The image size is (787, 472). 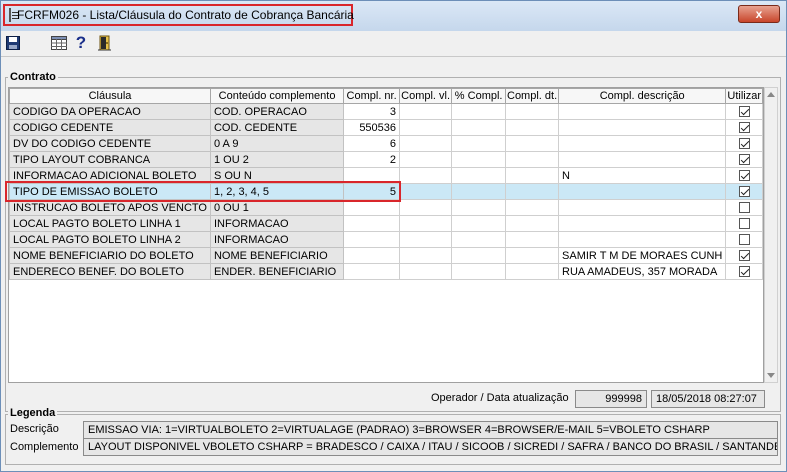 I want to click on close-button: x, so click(x=759, y=14).